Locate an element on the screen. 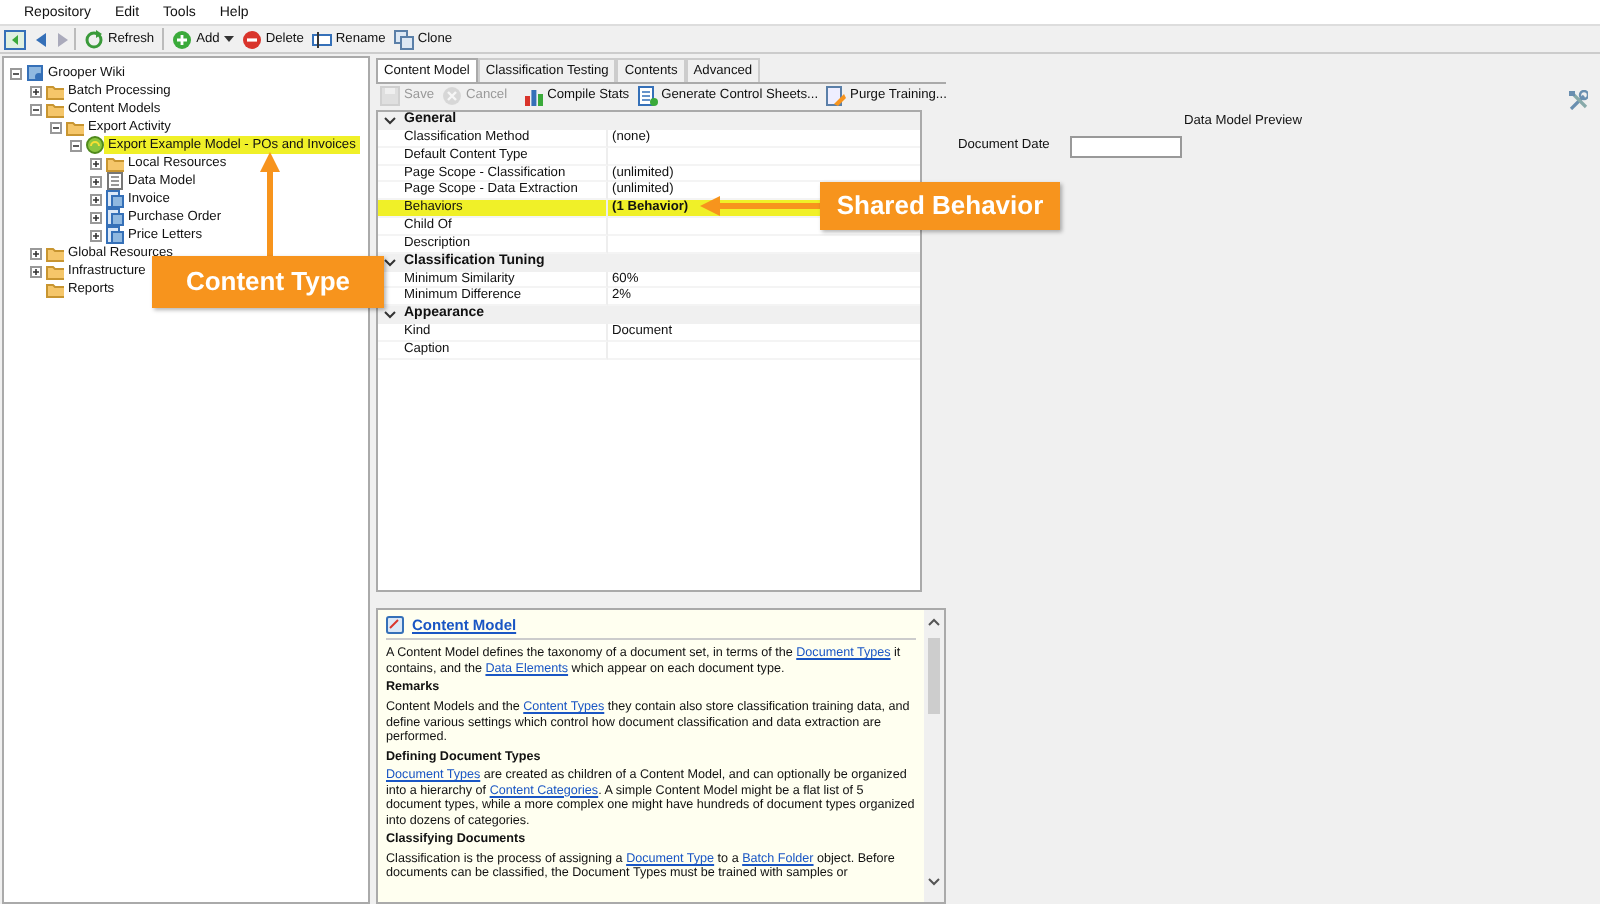 The image size is (1600, 904). rename-icon is located at coordinates (321, 39).